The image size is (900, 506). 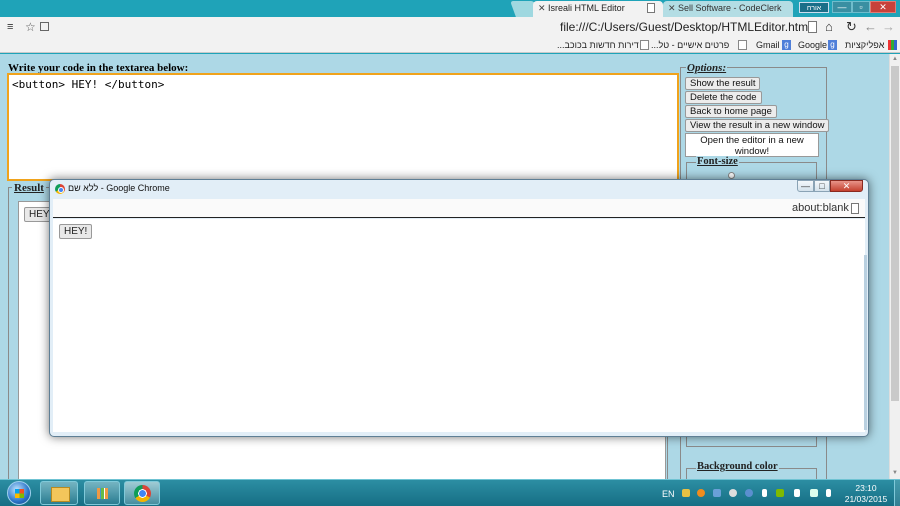 What do you see at coordinates (102, 493) in the screenshot?
I see `apps-taskbar-icon` at bounding box center [102, 493].